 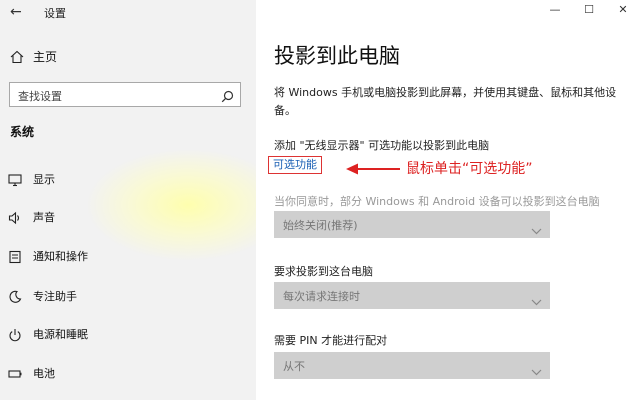 I want to click on window-controls: — ☐ ✕, so click(x=589, y=10).